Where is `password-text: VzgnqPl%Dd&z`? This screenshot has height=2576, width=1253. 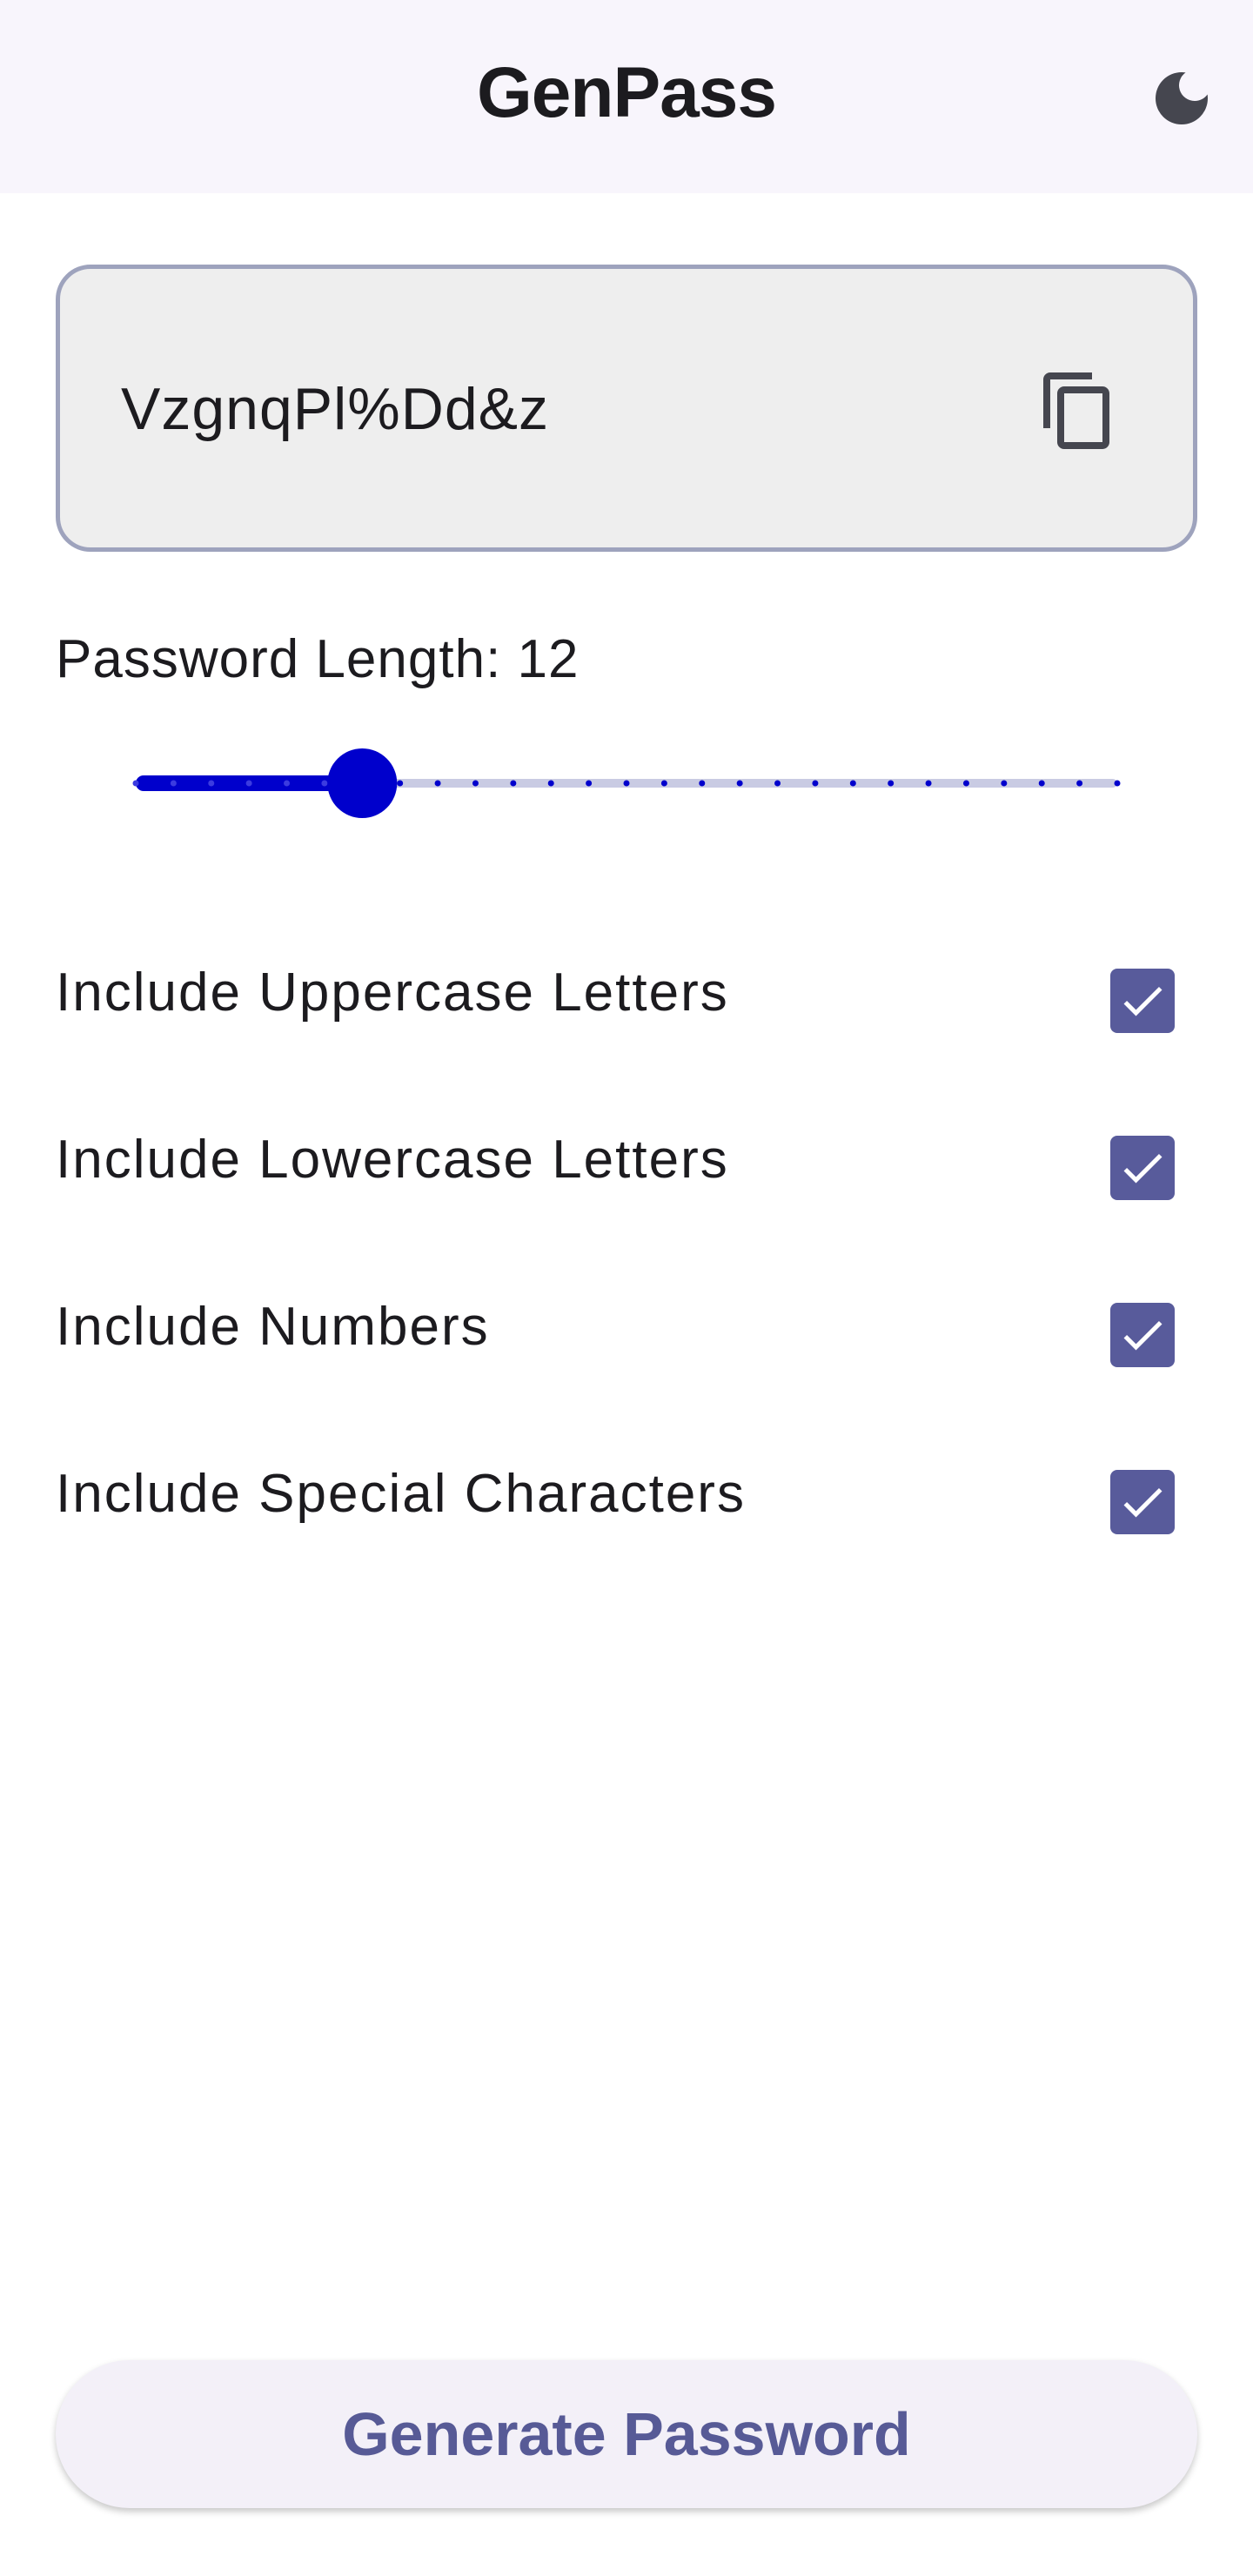 password-text: VzgnqPl%Dd&z is located at coordinates (335, 409).